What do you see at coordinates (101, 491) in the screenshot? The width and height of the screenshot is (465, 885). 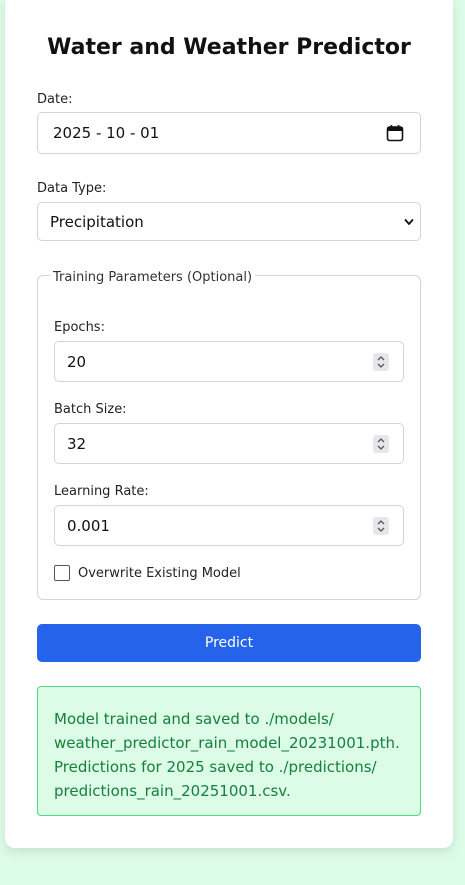 I see `learning-rate-label: Learning Rate:` at bounding box center [101, 491].